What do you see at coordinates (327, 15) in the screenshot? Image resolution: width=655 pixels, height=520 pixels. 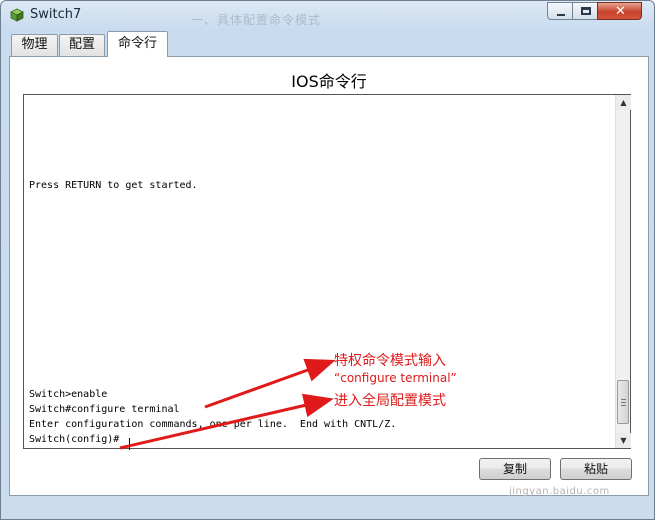 I see `title-bar: Switch7 一、具体配置命令模式 ✕` at bounding box center [327, 15].